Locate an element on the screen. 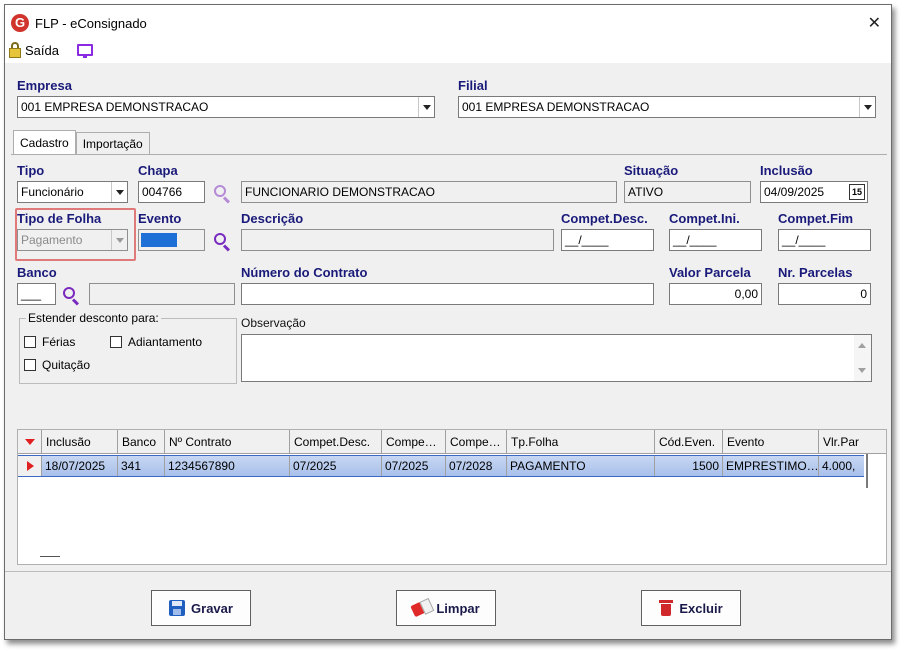 This screenshot has height=651, width=905. scroll-down-icon is located at coordinates (862, 370).